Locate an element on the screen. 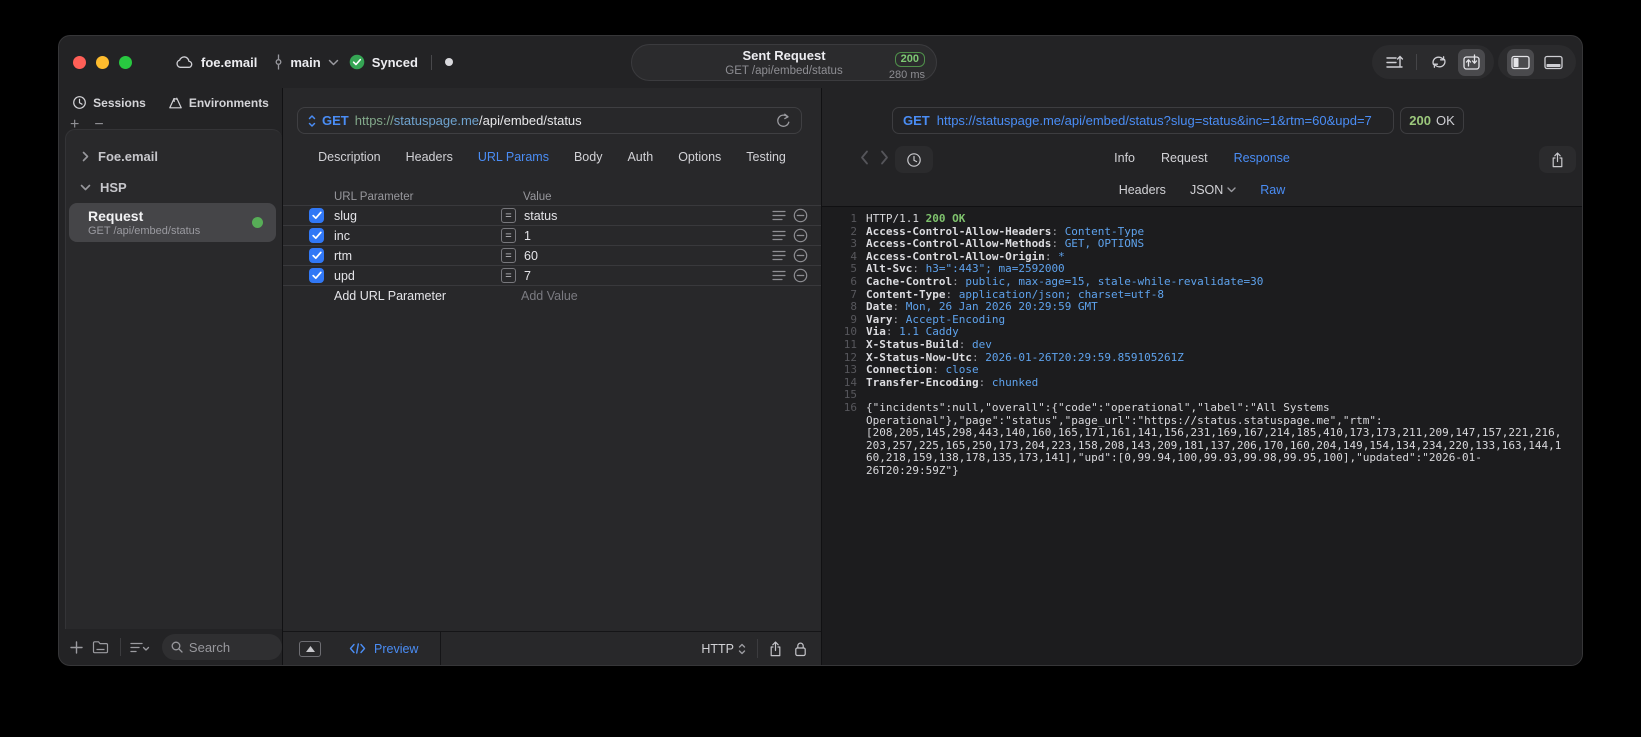  close-button is located at coordinates (79, 62).